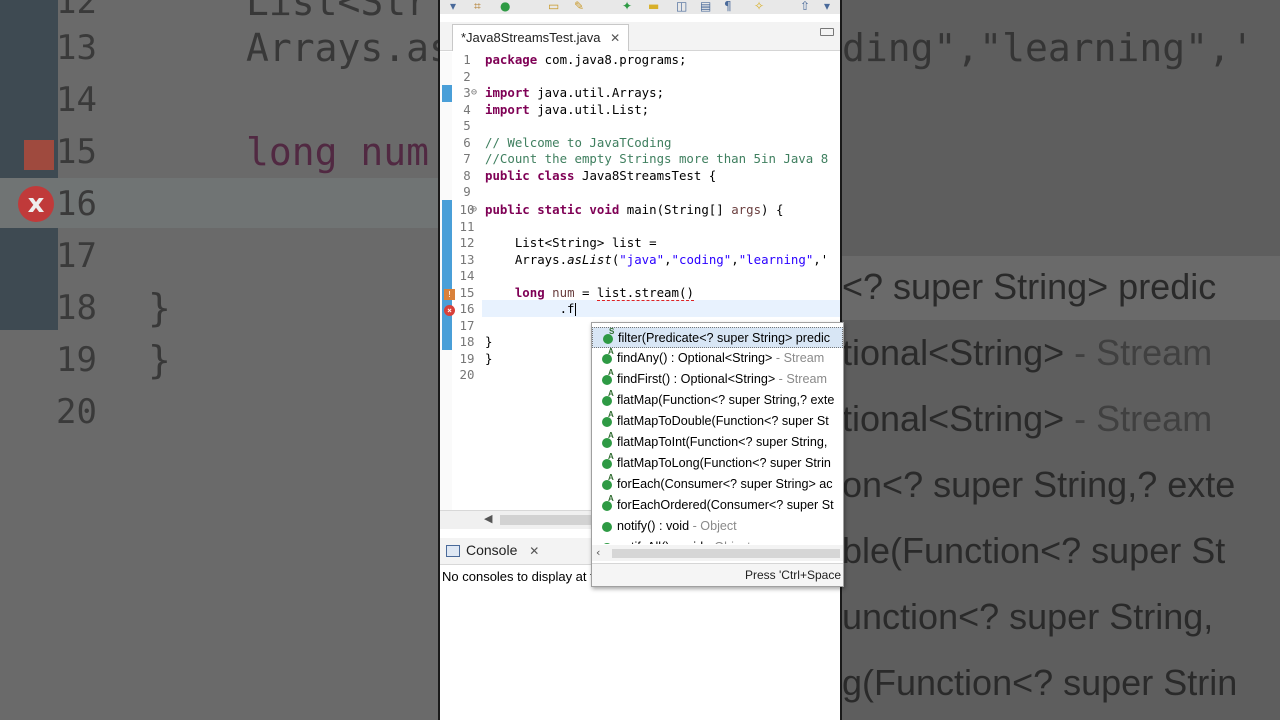 This screenshot has width=1280, height=720. What do you see at coordinates (467, 275) in the screenshot?
I see `line-number: 14` at bounding box center [467, 275].